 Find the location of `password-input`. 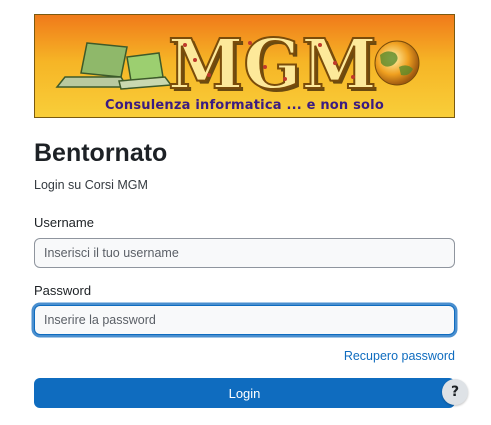

password-input is located at coordinates (244, 320).